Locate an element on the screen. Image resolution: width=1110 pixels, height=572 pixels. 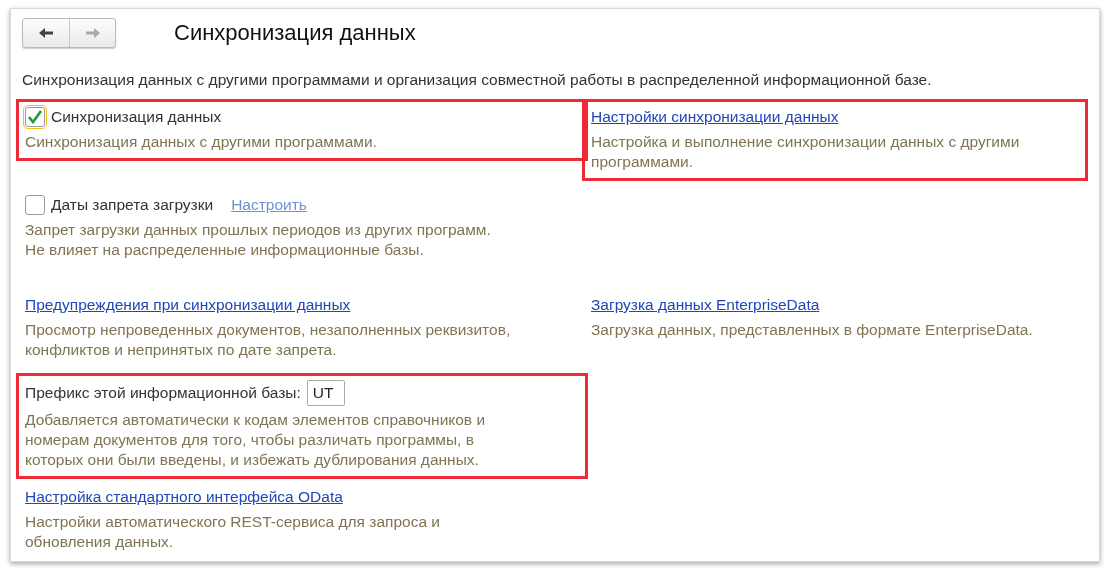
window-title: Синхронизация данных is located at coordinates (295, 33).